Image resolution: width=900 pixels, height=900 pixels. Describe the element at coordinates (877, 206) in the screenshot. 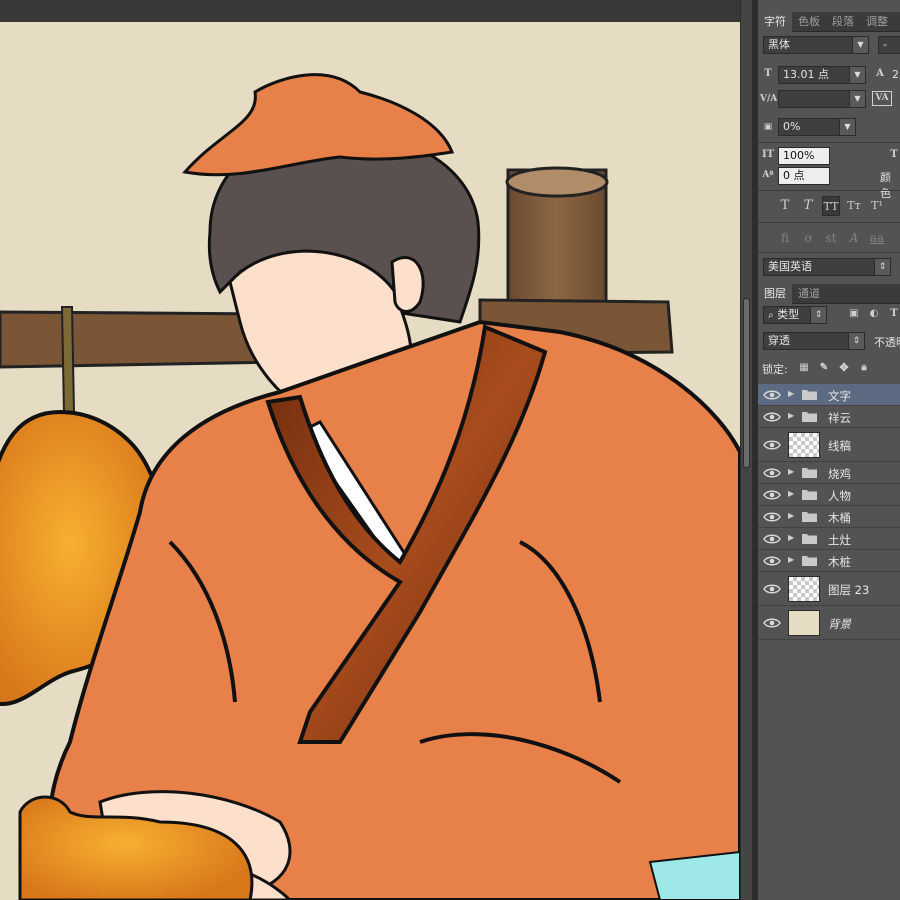

I see `superscript-button: T¹` at that location.